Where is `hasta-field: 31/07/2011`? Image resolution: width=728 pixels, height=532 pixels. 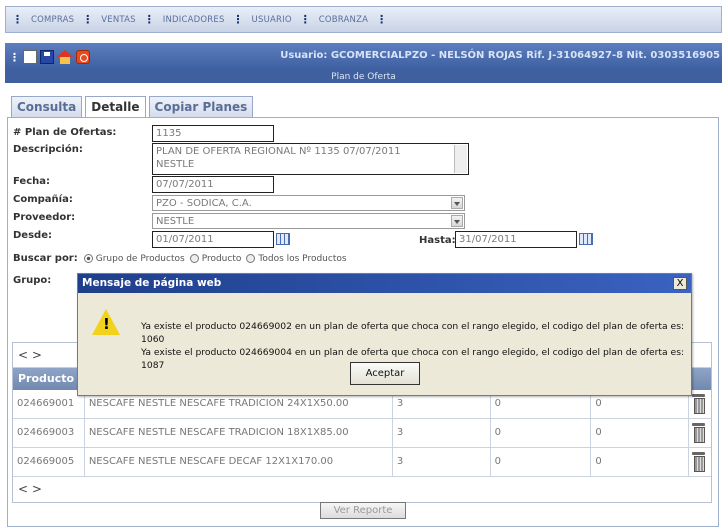
hasta-field: 31/07/2011 is located at coordinates (516, 239).